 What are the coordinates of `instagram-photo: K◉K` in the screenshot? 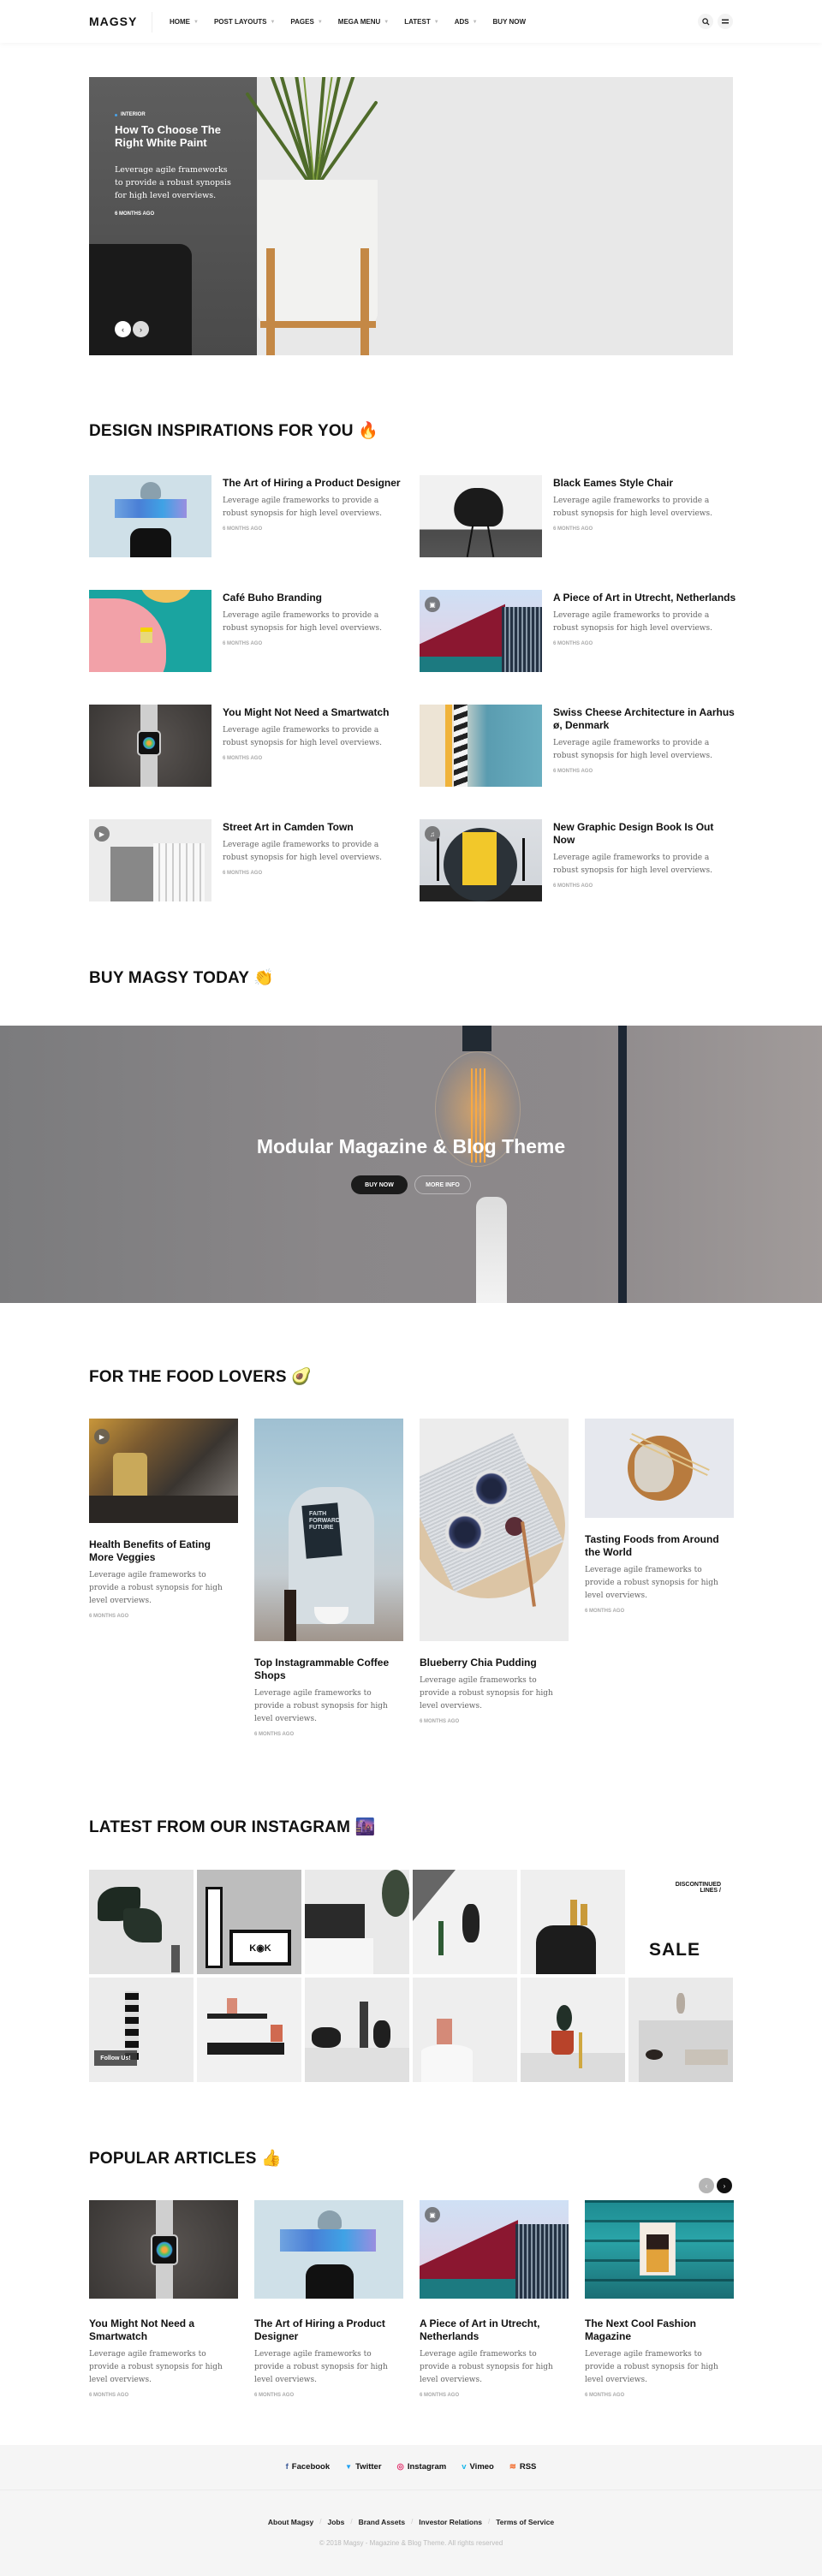 It's located at (249, 1922).